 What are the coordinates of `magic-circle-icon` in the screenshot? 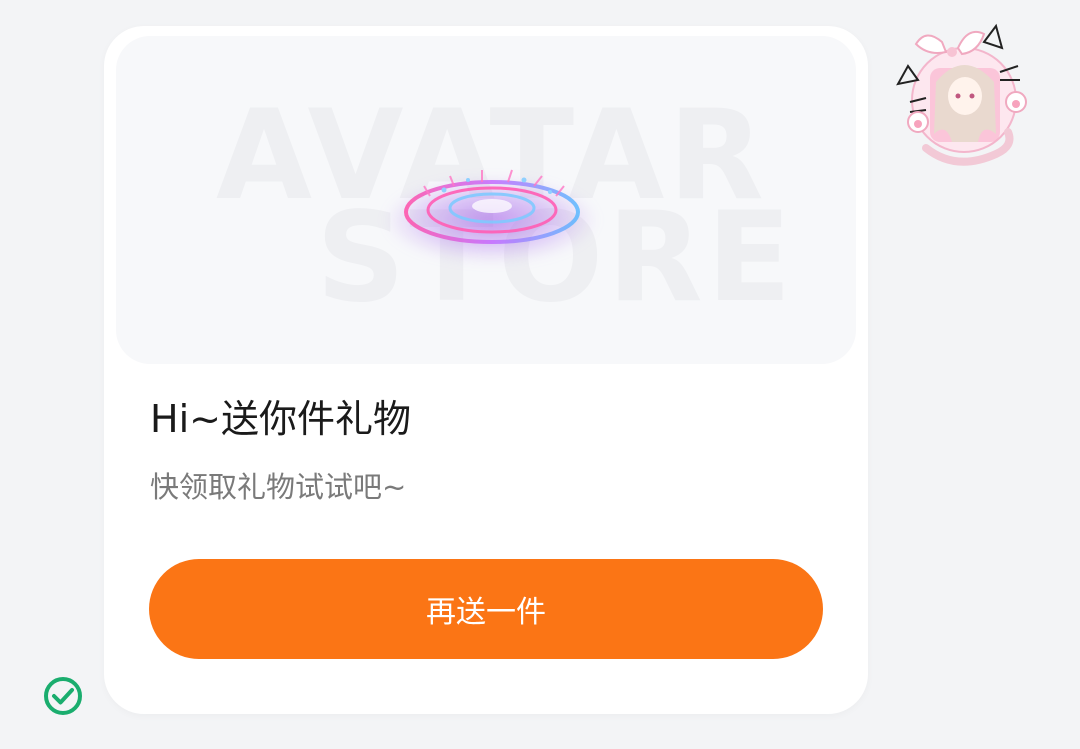 It's located at (492, 206).